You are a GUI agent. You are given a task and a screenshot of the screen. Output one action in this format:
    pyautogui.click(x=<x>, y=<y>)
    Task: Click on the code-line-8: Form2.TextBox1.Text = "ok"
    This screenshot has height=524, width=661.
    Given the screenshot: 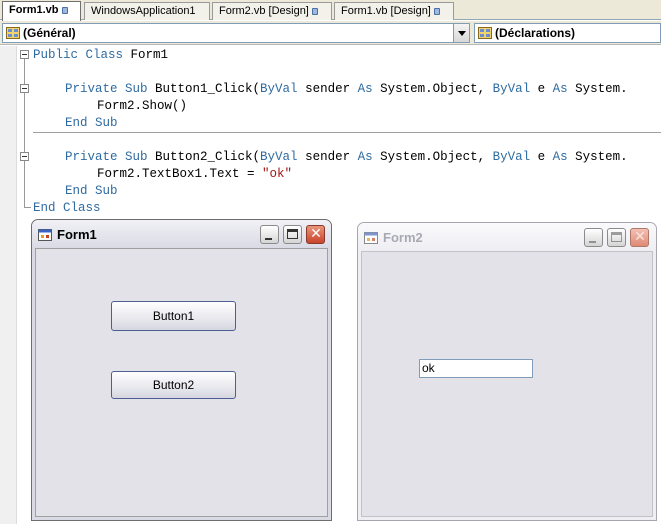 What is the action you would take?
    pyautogui.click(x=194, y=174)
    